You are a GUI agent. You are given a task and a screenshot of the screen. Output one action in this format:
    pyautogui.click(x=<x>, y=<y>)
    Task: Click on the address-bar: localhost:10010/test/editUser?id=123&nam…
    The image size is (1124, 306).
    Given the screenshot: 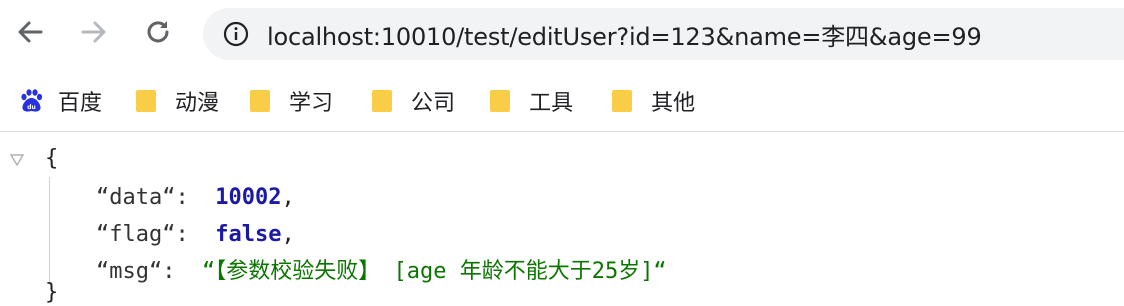 What is the action you would take?
    pyautogui.click(x=663, y=34)
    